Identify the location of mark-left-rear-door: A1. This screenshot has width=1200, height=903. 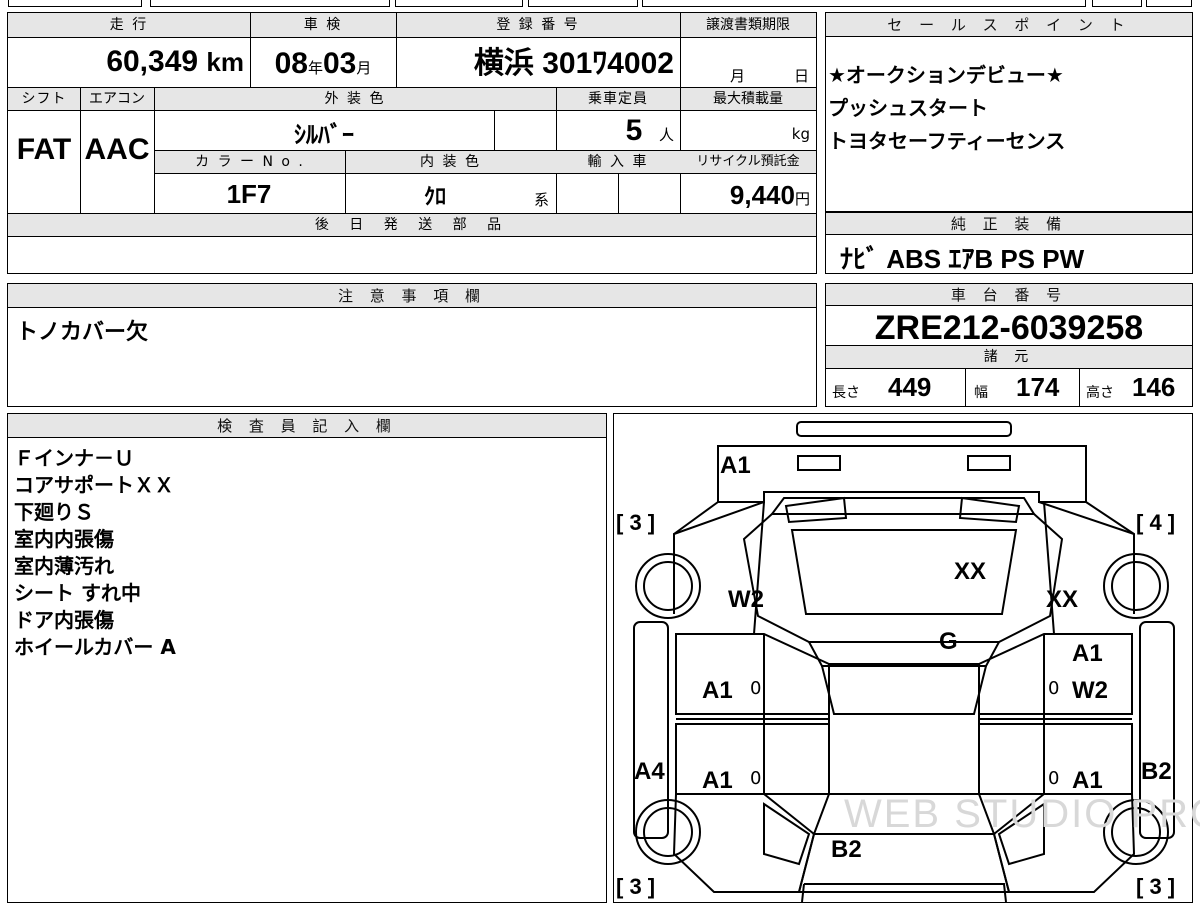
(717, 780).